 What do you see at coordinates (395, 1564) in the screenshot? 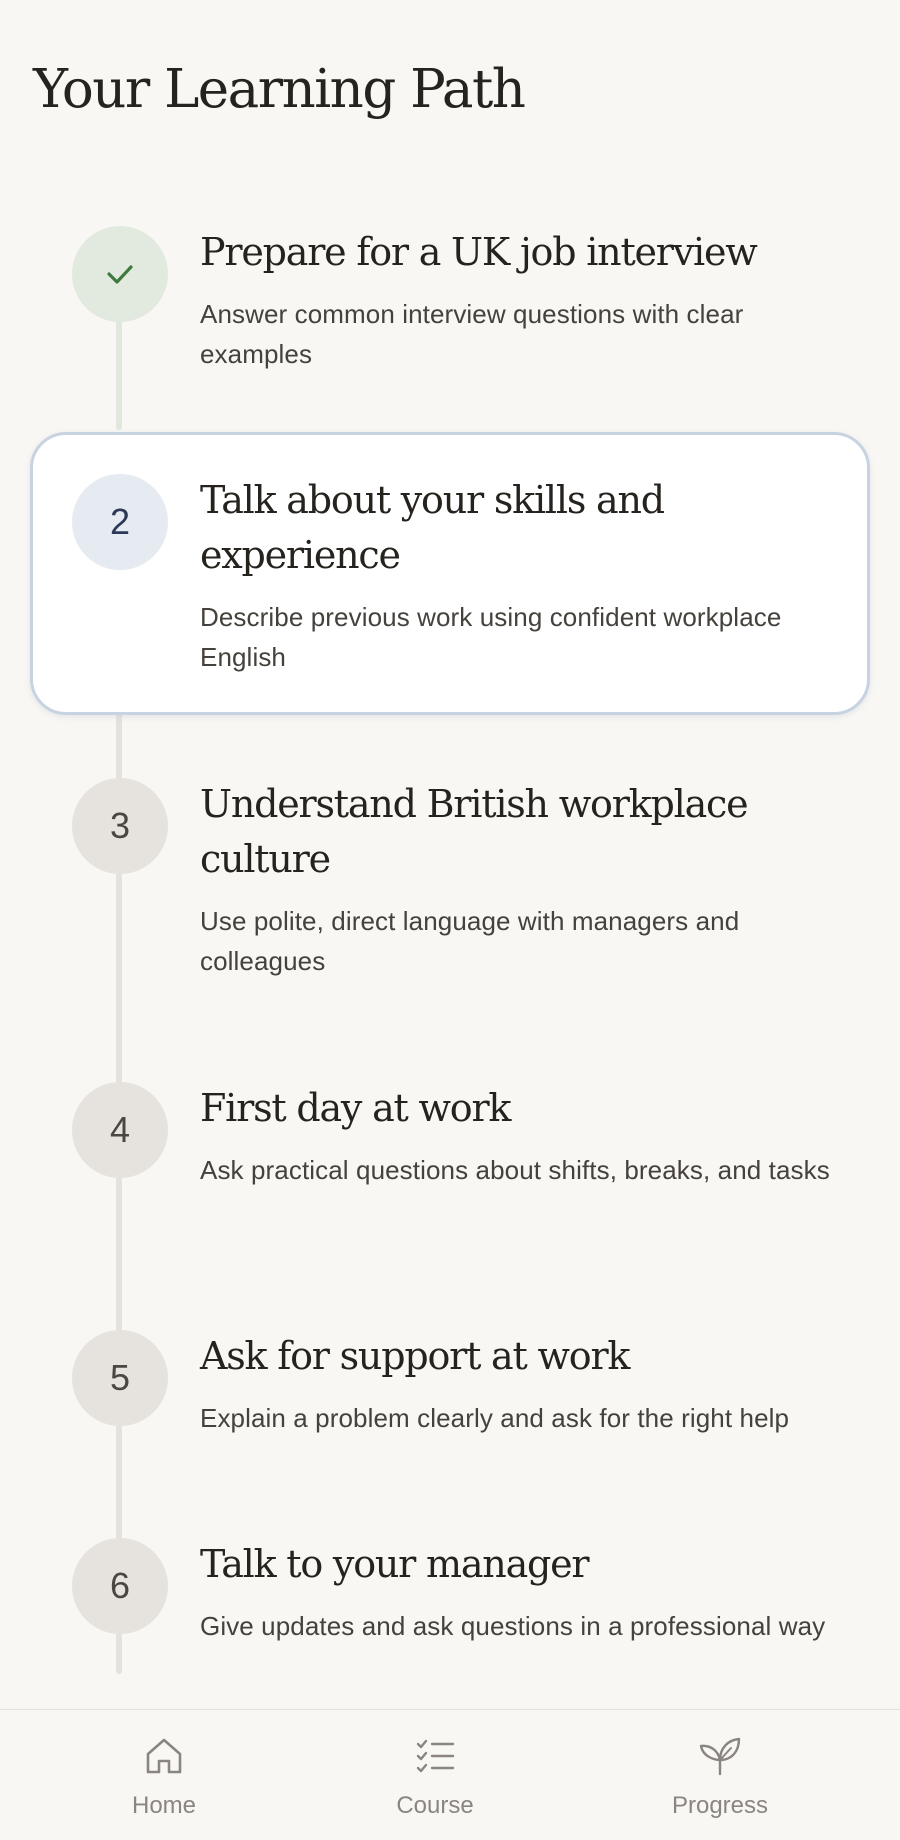
I see `step-title: Talk to your manager` at bounding box center [395, 1564].